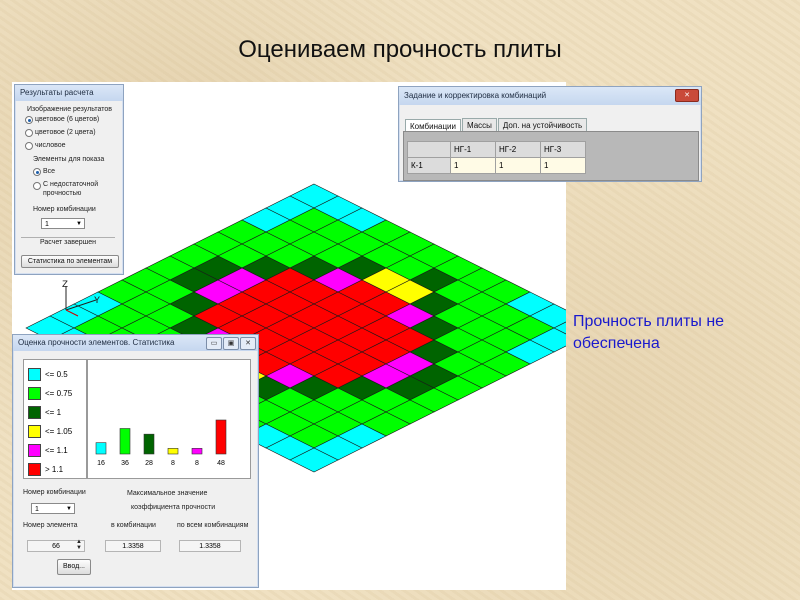 This screenshot has height=600, width=800. Describe the element at coordinates (97, 301) in the screenshot. I see `y-axis-label: Y` at that location.